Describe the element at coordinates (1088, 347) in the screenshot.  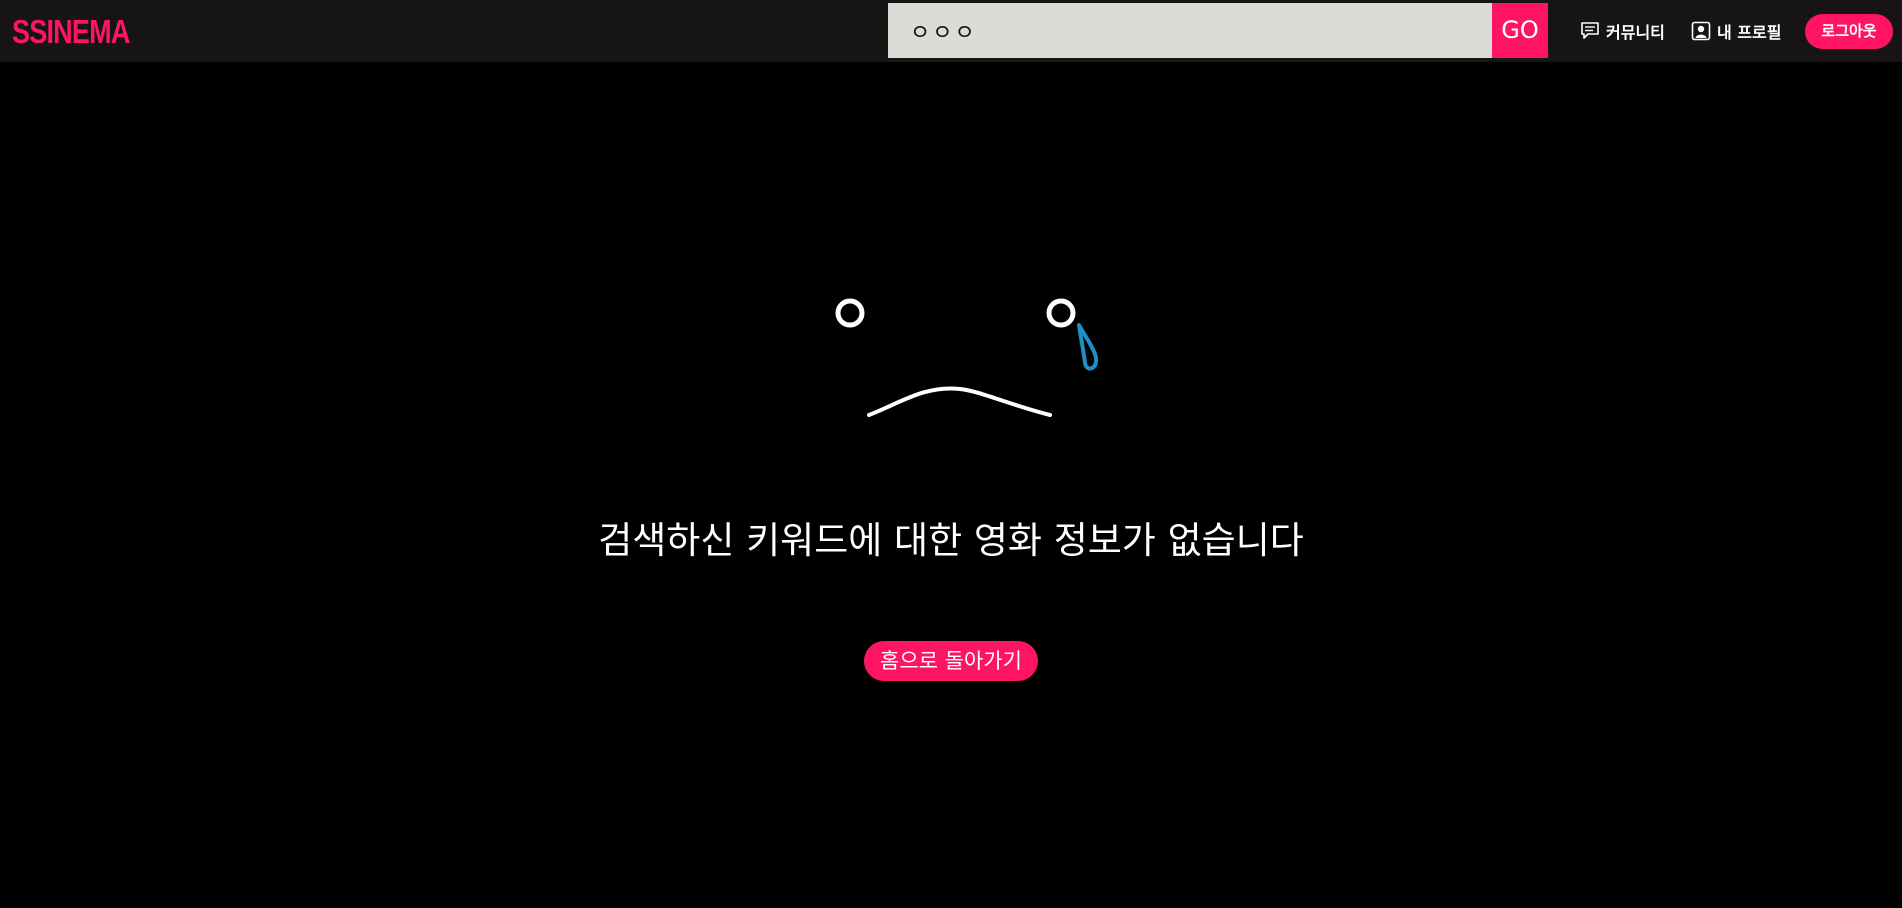
I see `tear-drop` at that location.